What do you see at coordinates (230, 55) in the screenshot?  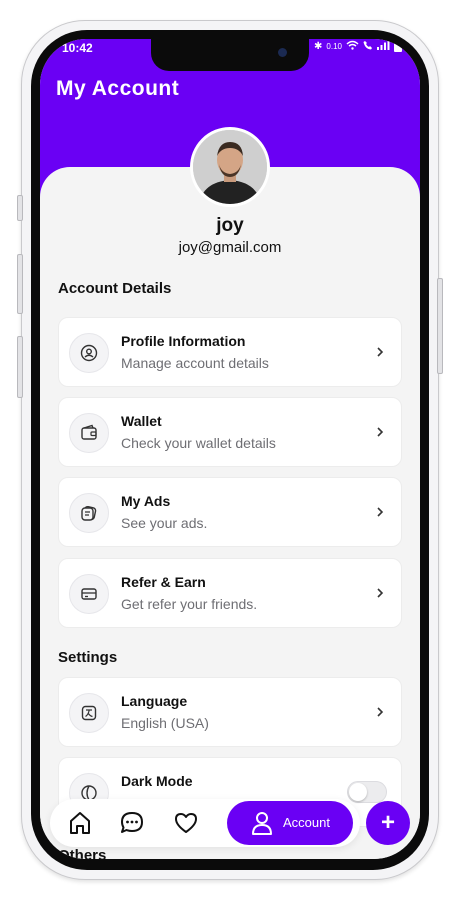 I see `notch` at bounding box center [230, 55].